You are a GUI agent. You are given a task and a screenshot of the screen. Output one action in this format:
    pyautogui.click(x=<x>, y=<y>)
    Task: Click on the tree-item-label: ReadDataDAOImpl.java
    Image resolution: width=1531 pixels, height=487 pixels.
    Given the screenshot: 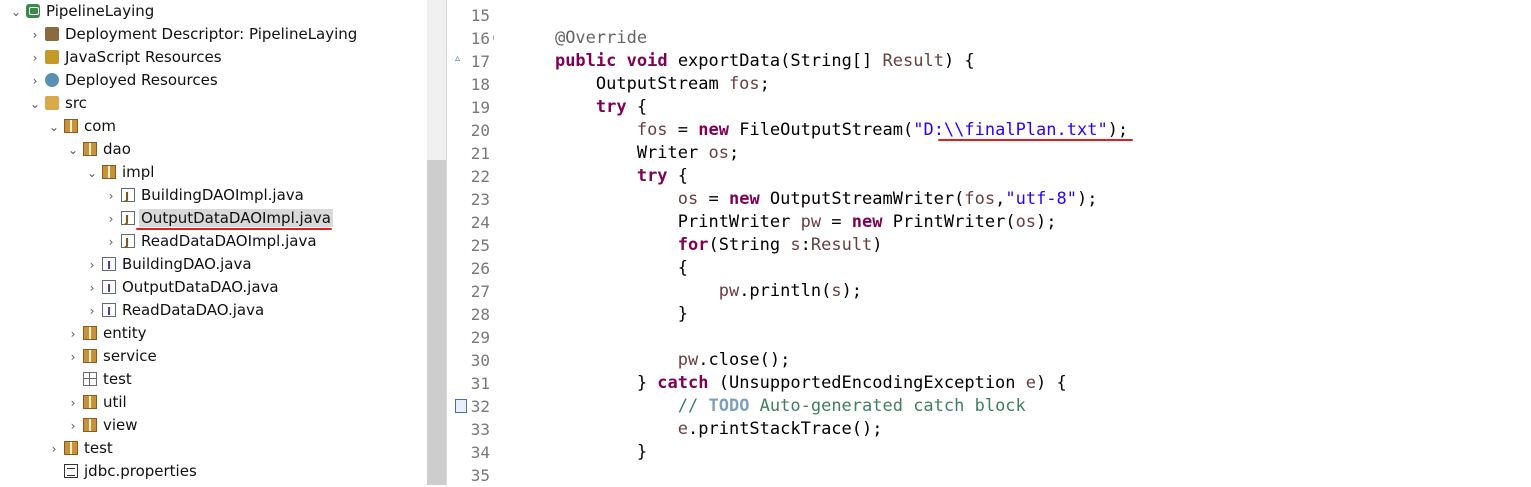 What is the action you would take?
    pyautogui.click(x=229, y=241)
    